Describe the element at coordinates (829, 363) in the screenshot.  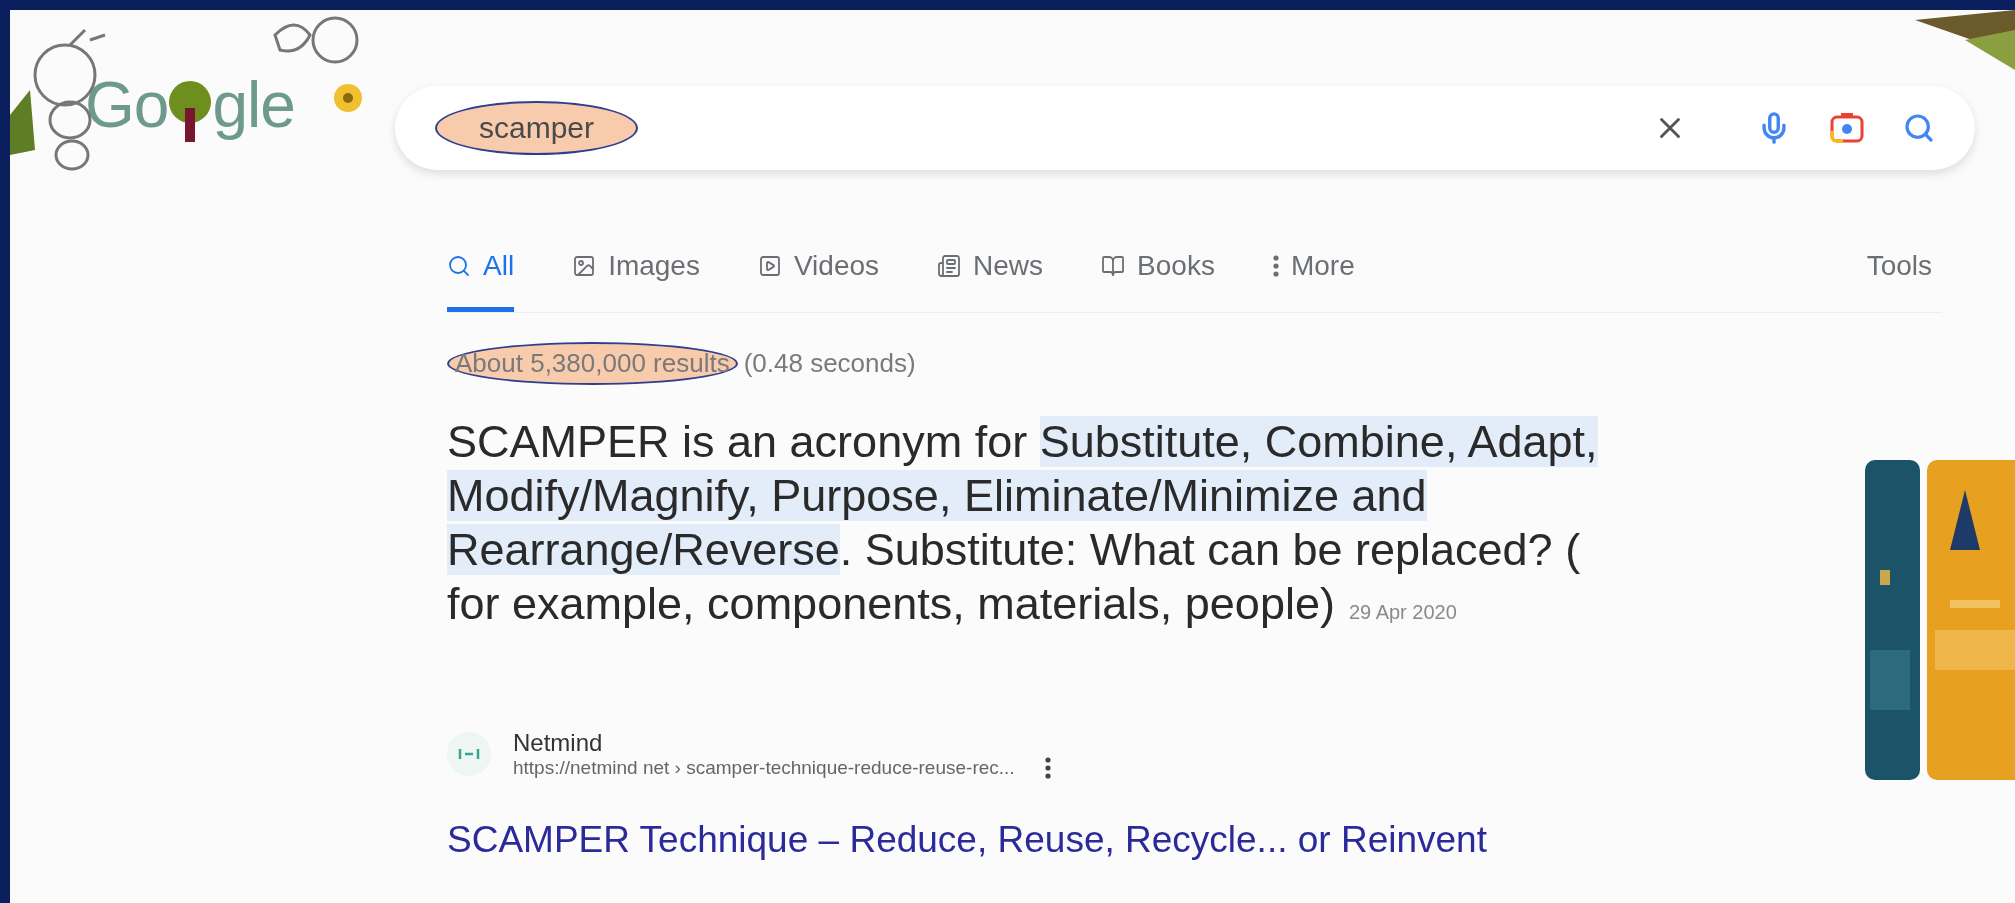
I see `search-time: (0.48 seconds)` at that location.